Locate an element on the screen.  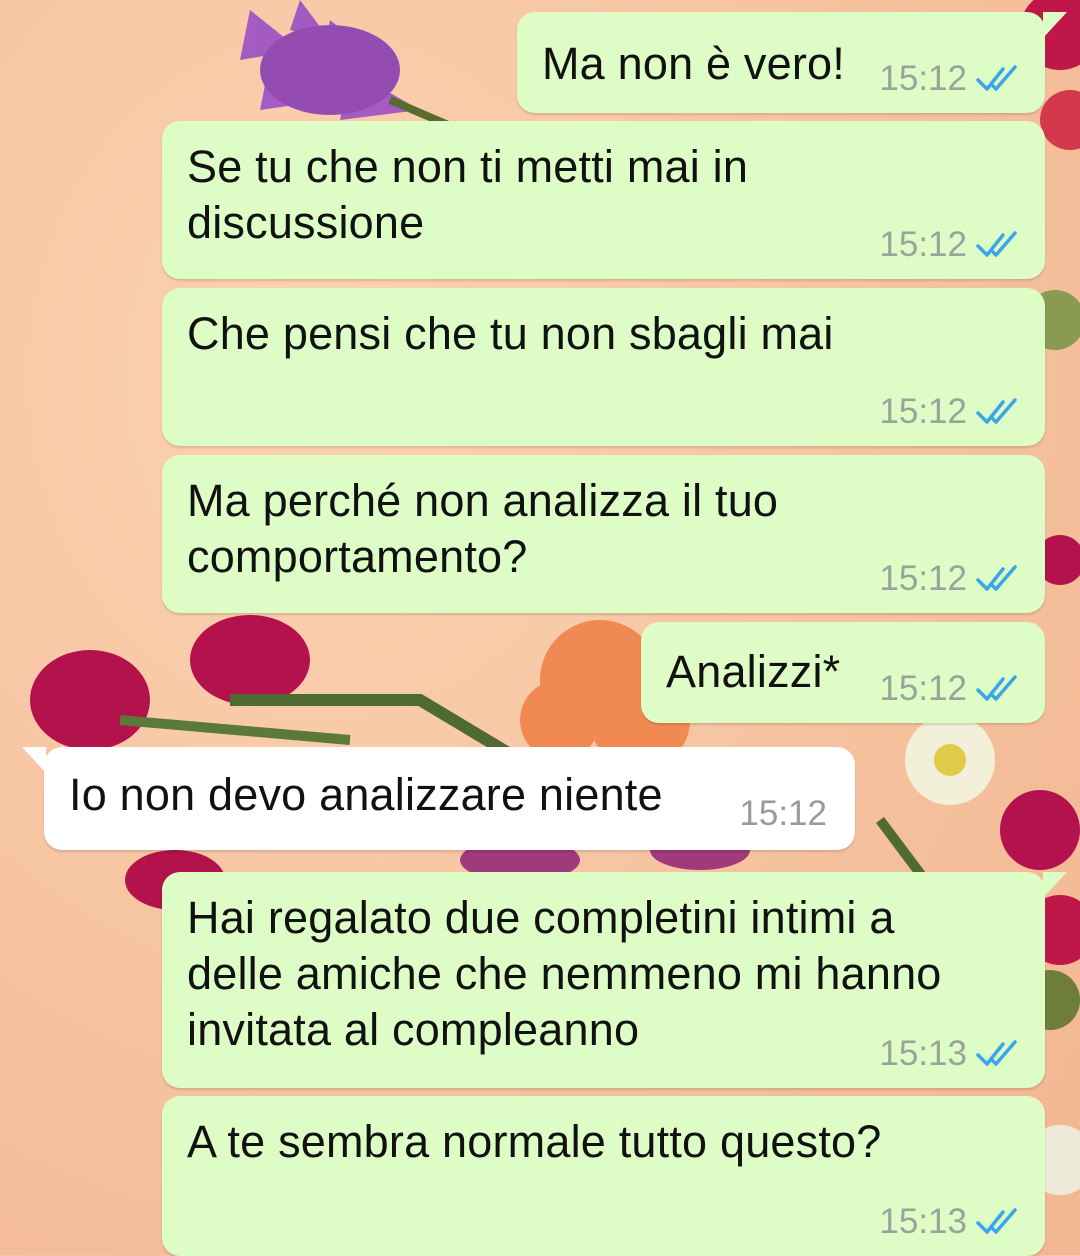
message-bubble-outgoing: Analizzi* 15:12 is located at coordinates (843, 672).